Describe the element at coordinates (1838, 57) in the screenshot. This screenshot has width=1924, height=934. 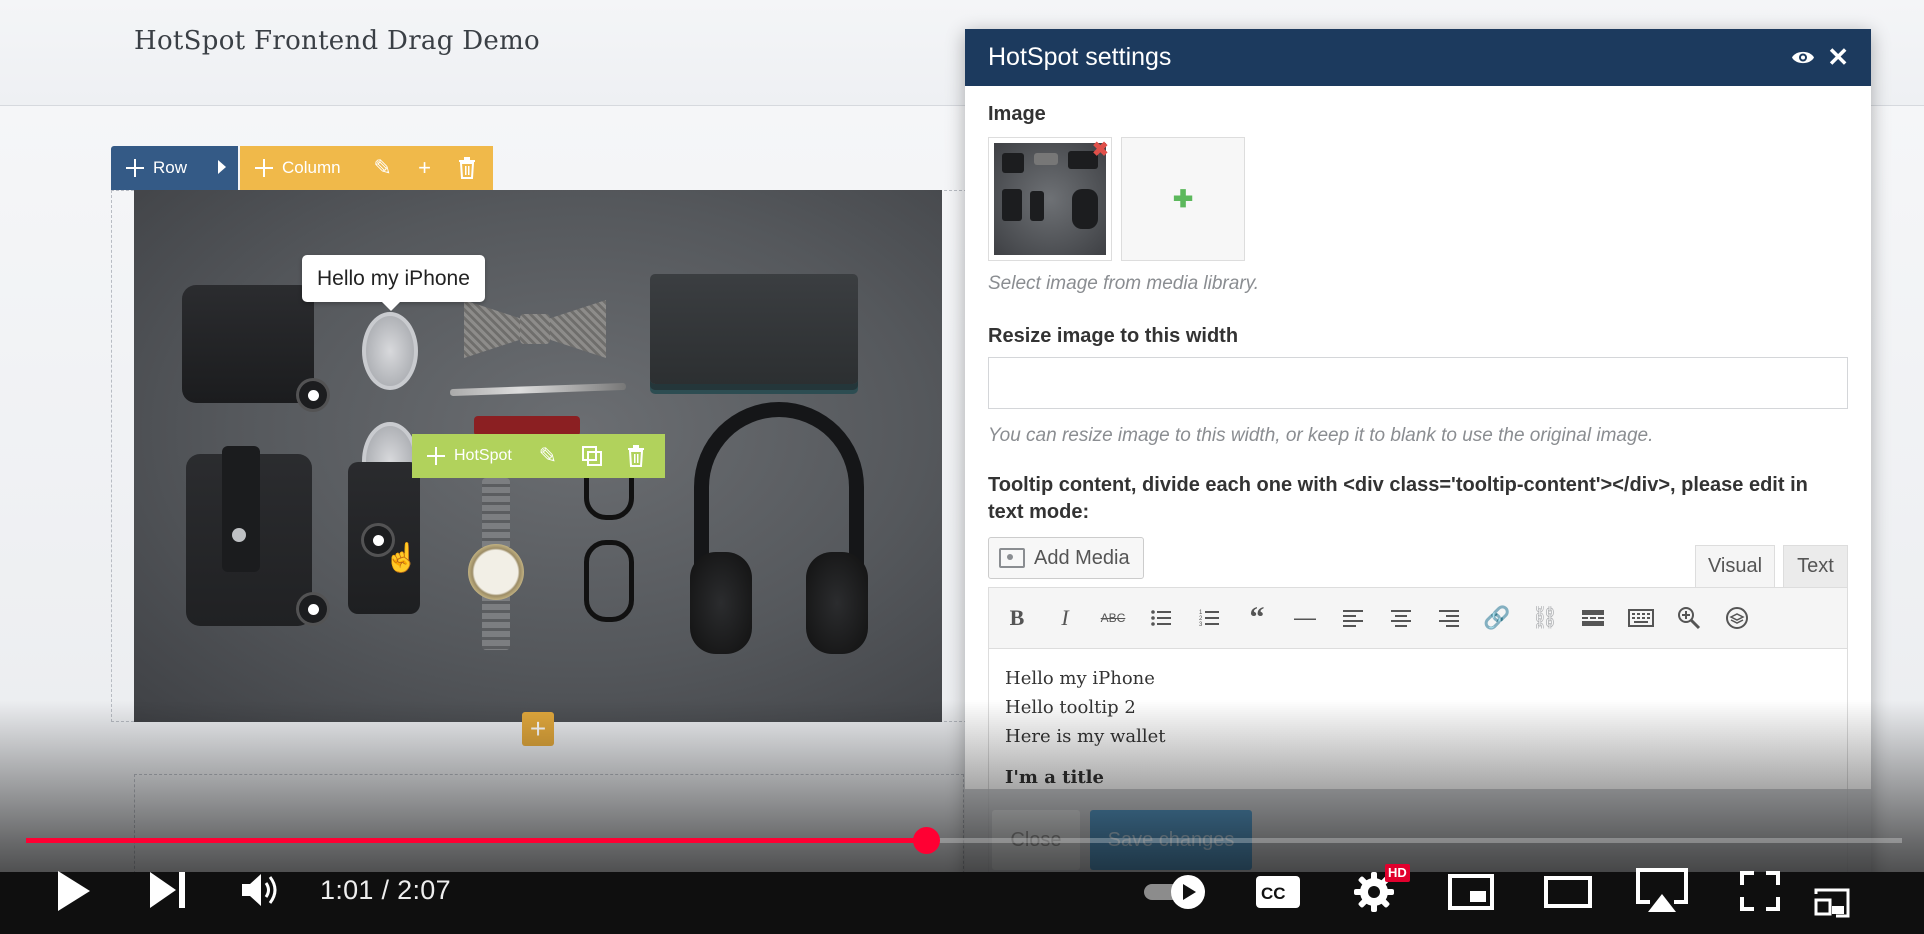
I see `close-icon: ✕` at that location.